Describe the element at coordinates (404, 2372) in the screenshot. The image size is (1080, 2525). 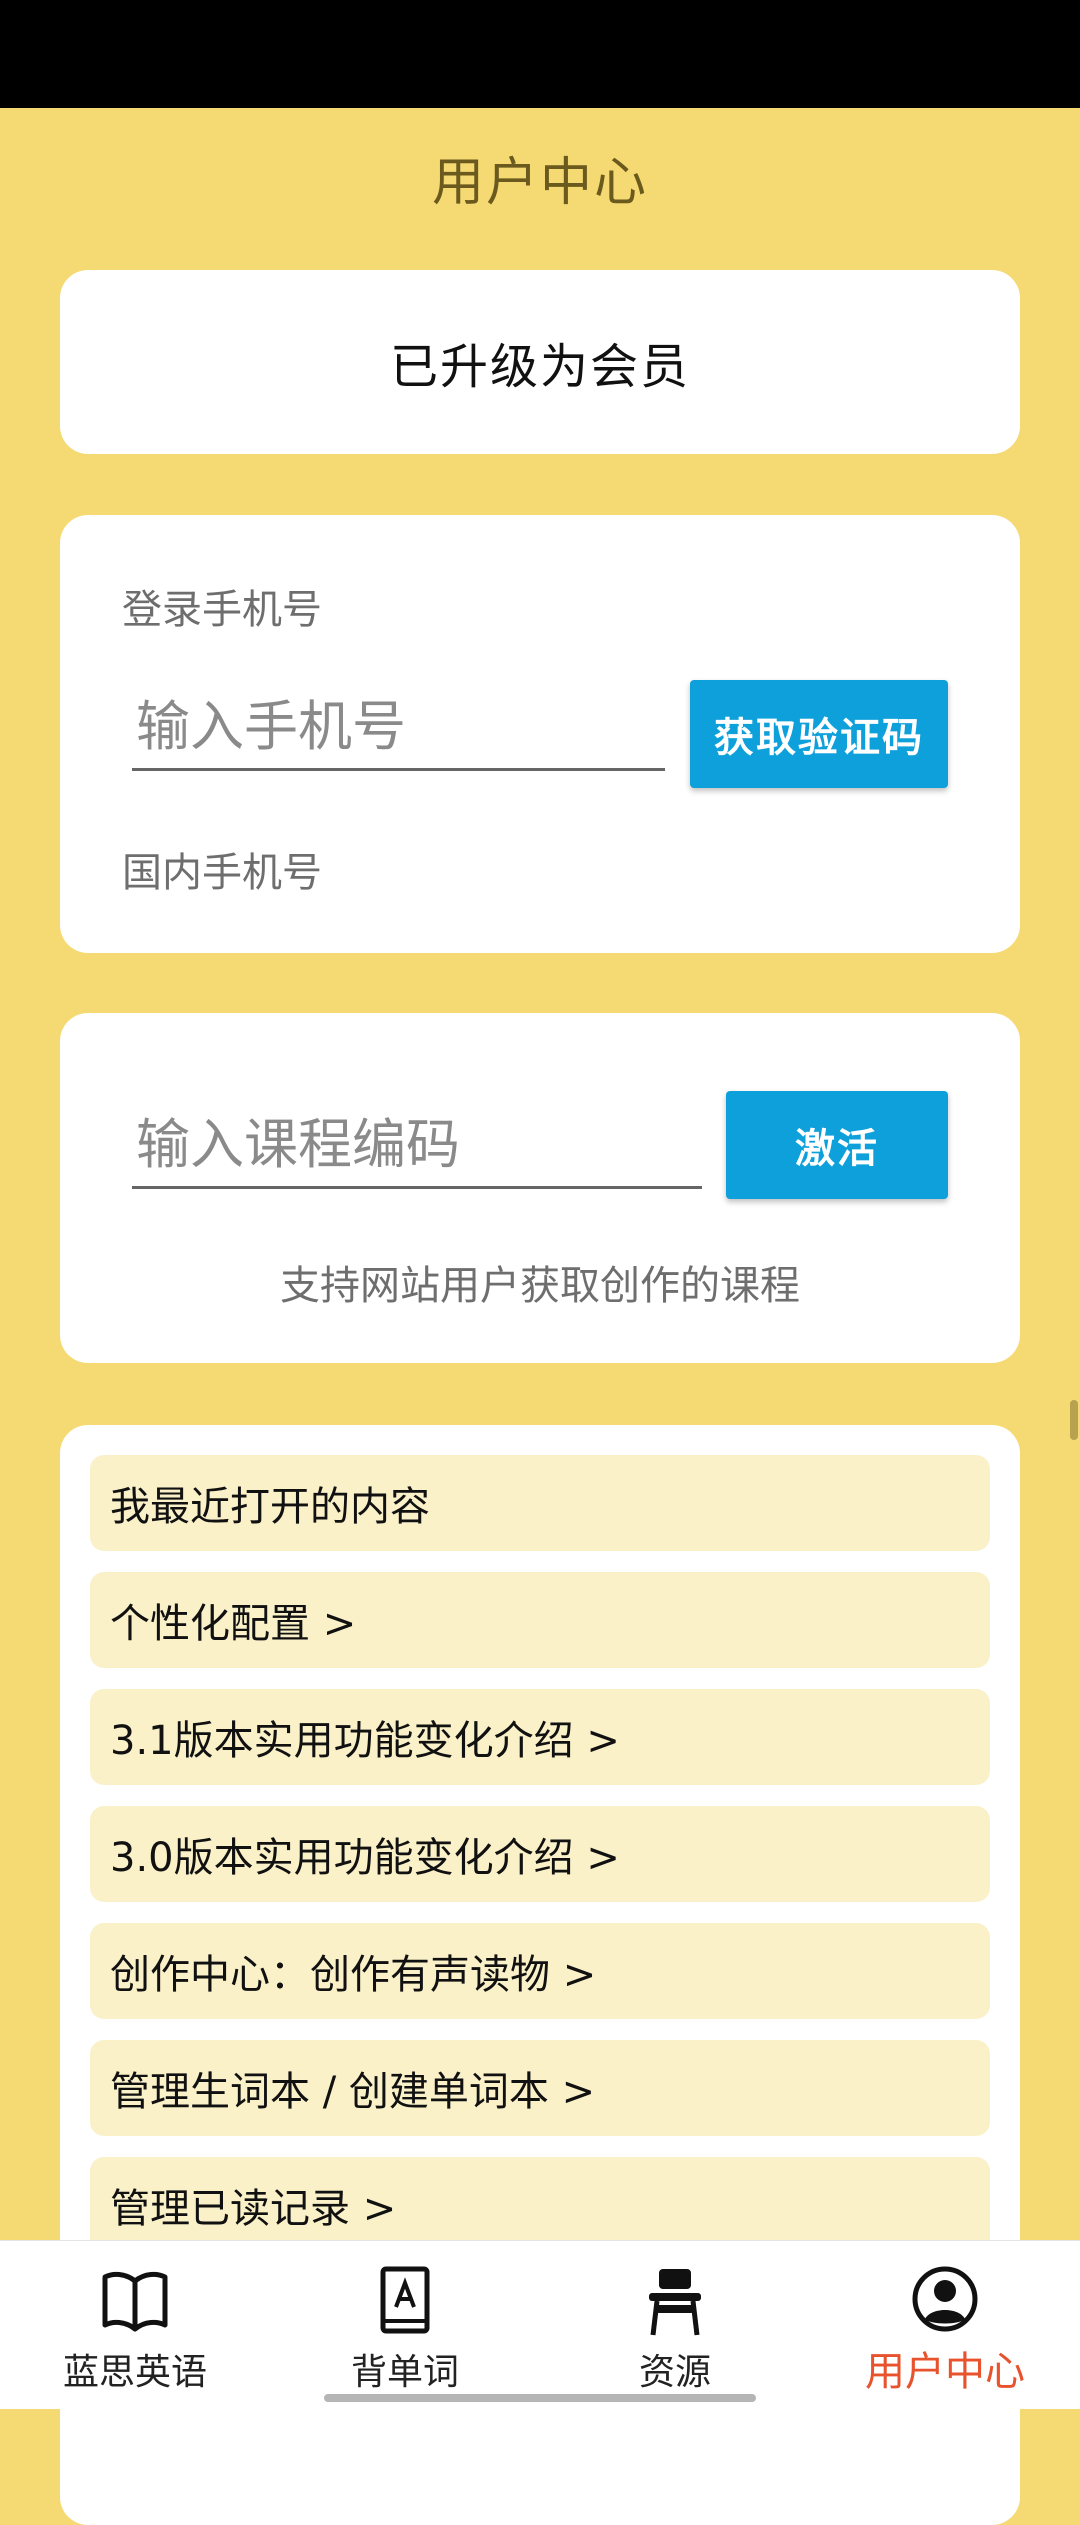
I see `nav-label: 背单词` at that location.